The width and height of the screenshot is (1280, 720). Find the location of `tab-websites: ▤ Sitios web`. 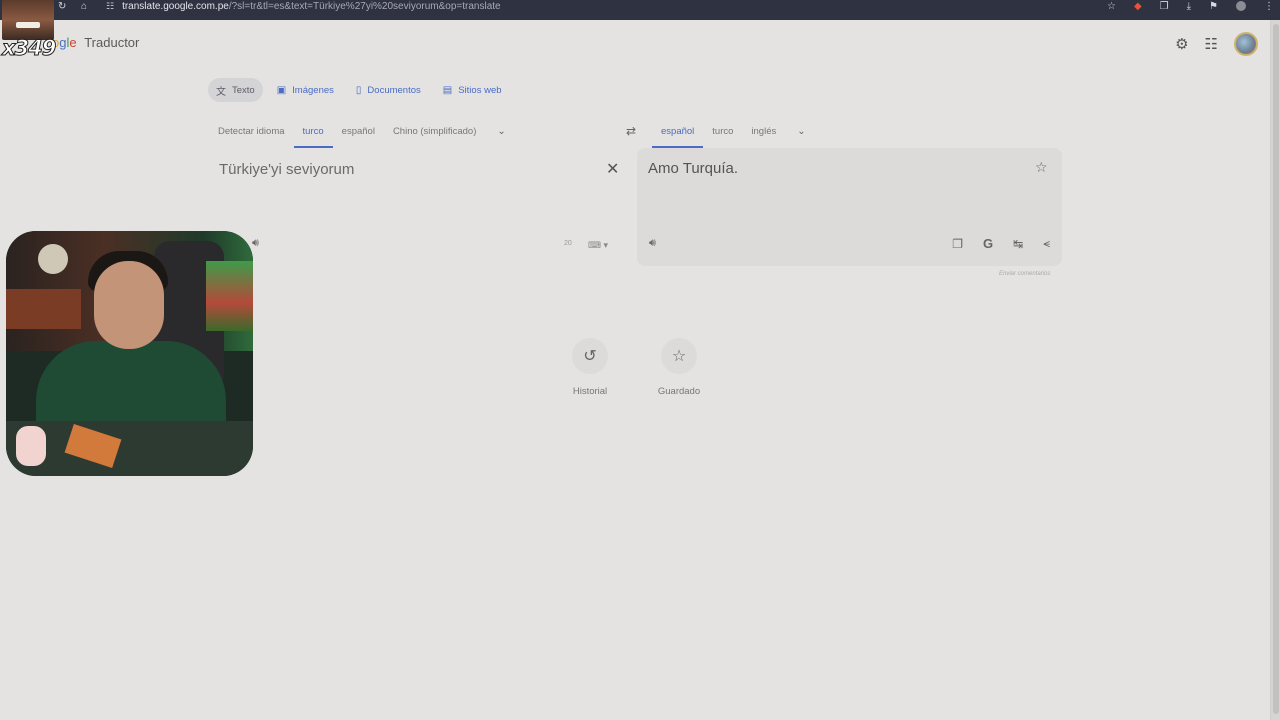

tab-websites: ▤ Sitios web is located at coordinates (472, 90).